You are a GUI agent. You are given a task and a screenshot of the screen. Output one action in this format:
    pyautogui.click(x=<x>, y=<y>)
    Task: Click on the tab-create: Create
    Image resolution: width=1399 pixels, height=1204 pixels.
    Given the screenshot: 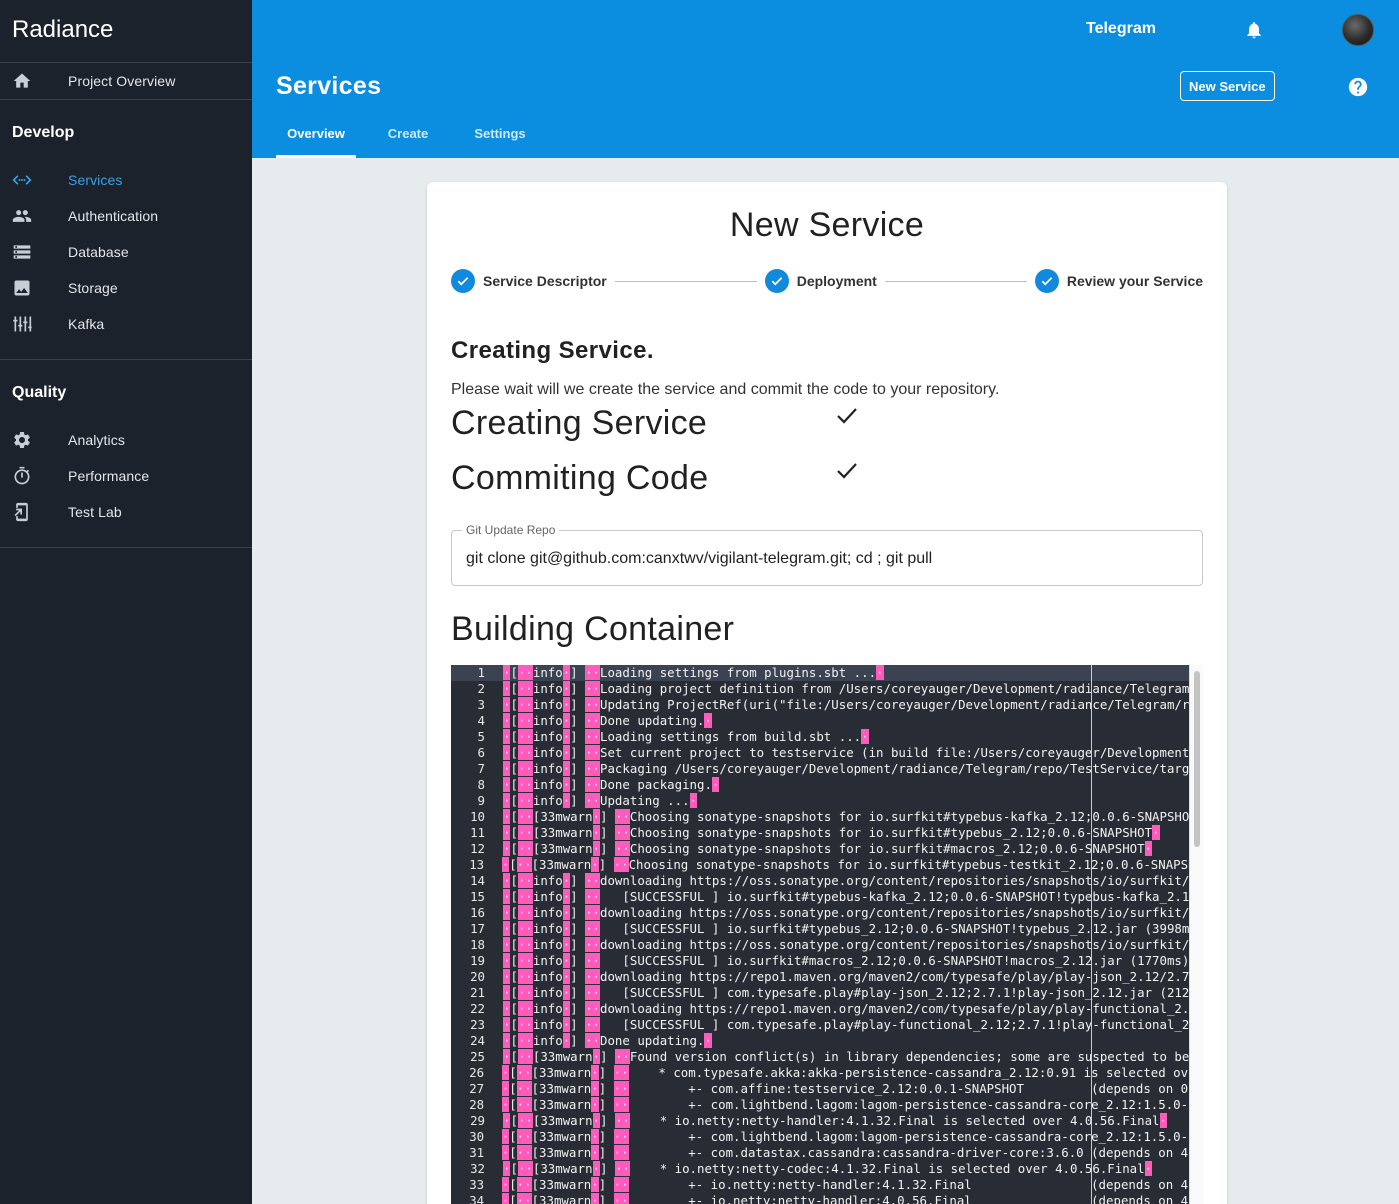 What is the action you would take?
    pyautogui.click(x=408, y=135)
    